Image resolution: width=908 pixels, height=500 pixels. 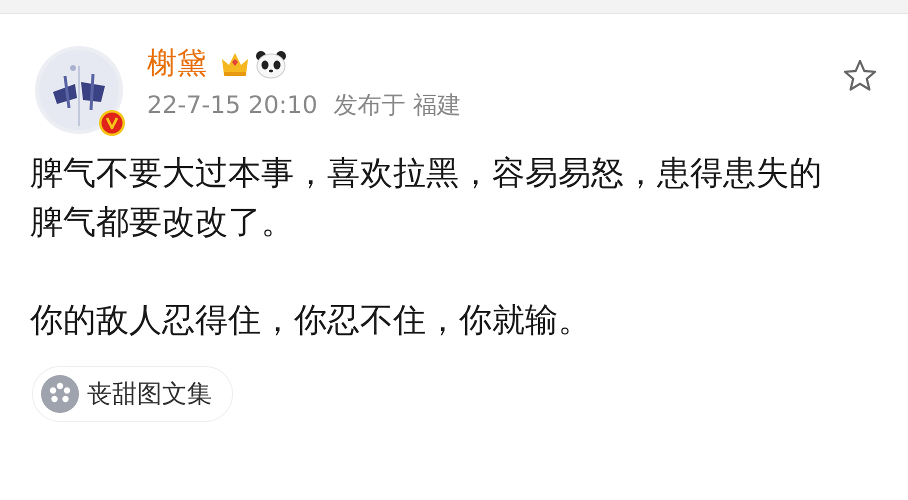 I want to click on panda-icon, so click(x=271, y=64).